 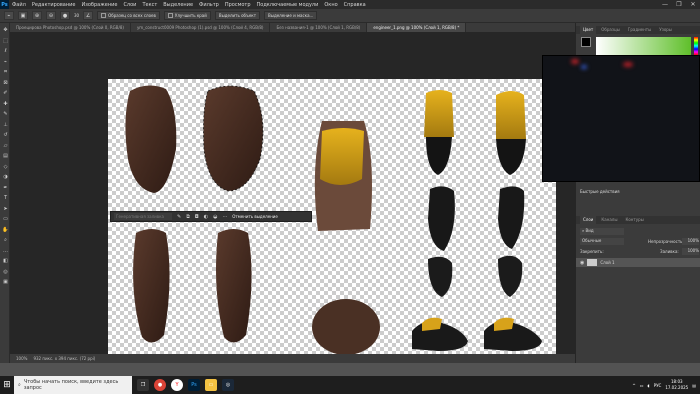 What do you see at coordinates (5, 230) in the screenshot?
I see `hand-icon: ✋` at bounding box center [5, 230].